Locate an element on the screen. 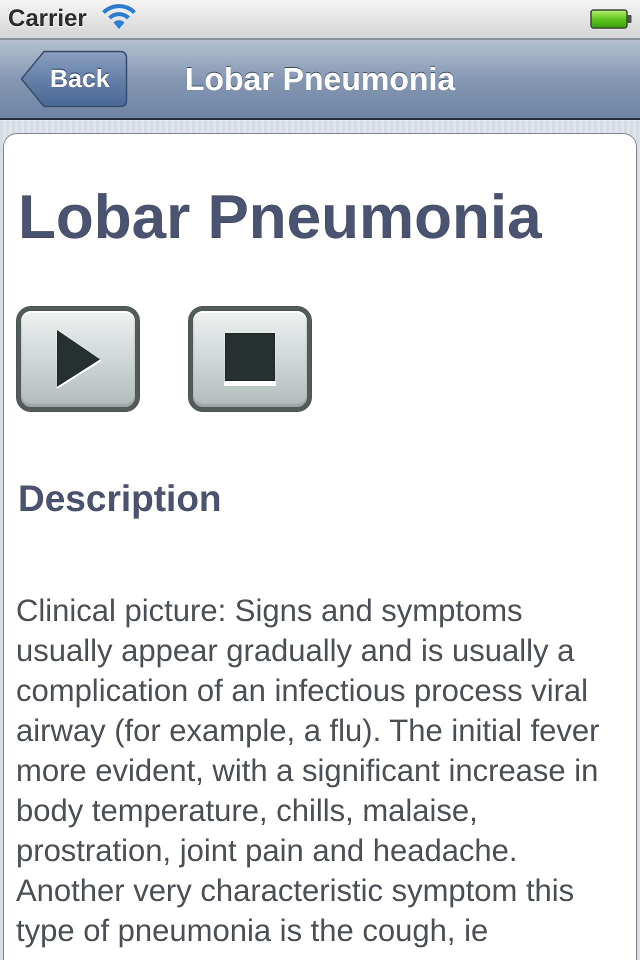 This screenshot has height=960, width=640. nav-title: Lobar Pneumonia is located at coordinates (320, 79).